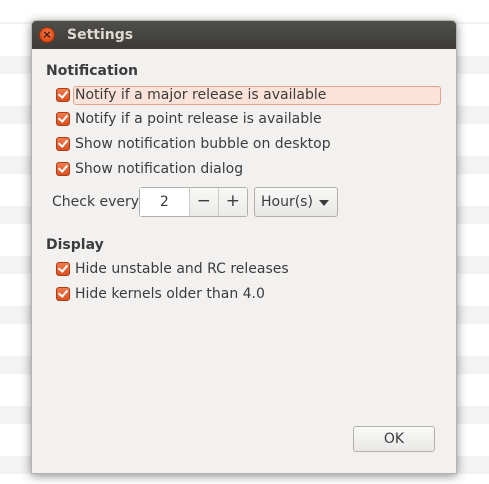 The image size is (489, 484). I want to click on notify-major-release-label: Notify if a major release is available, so click(201, 95).